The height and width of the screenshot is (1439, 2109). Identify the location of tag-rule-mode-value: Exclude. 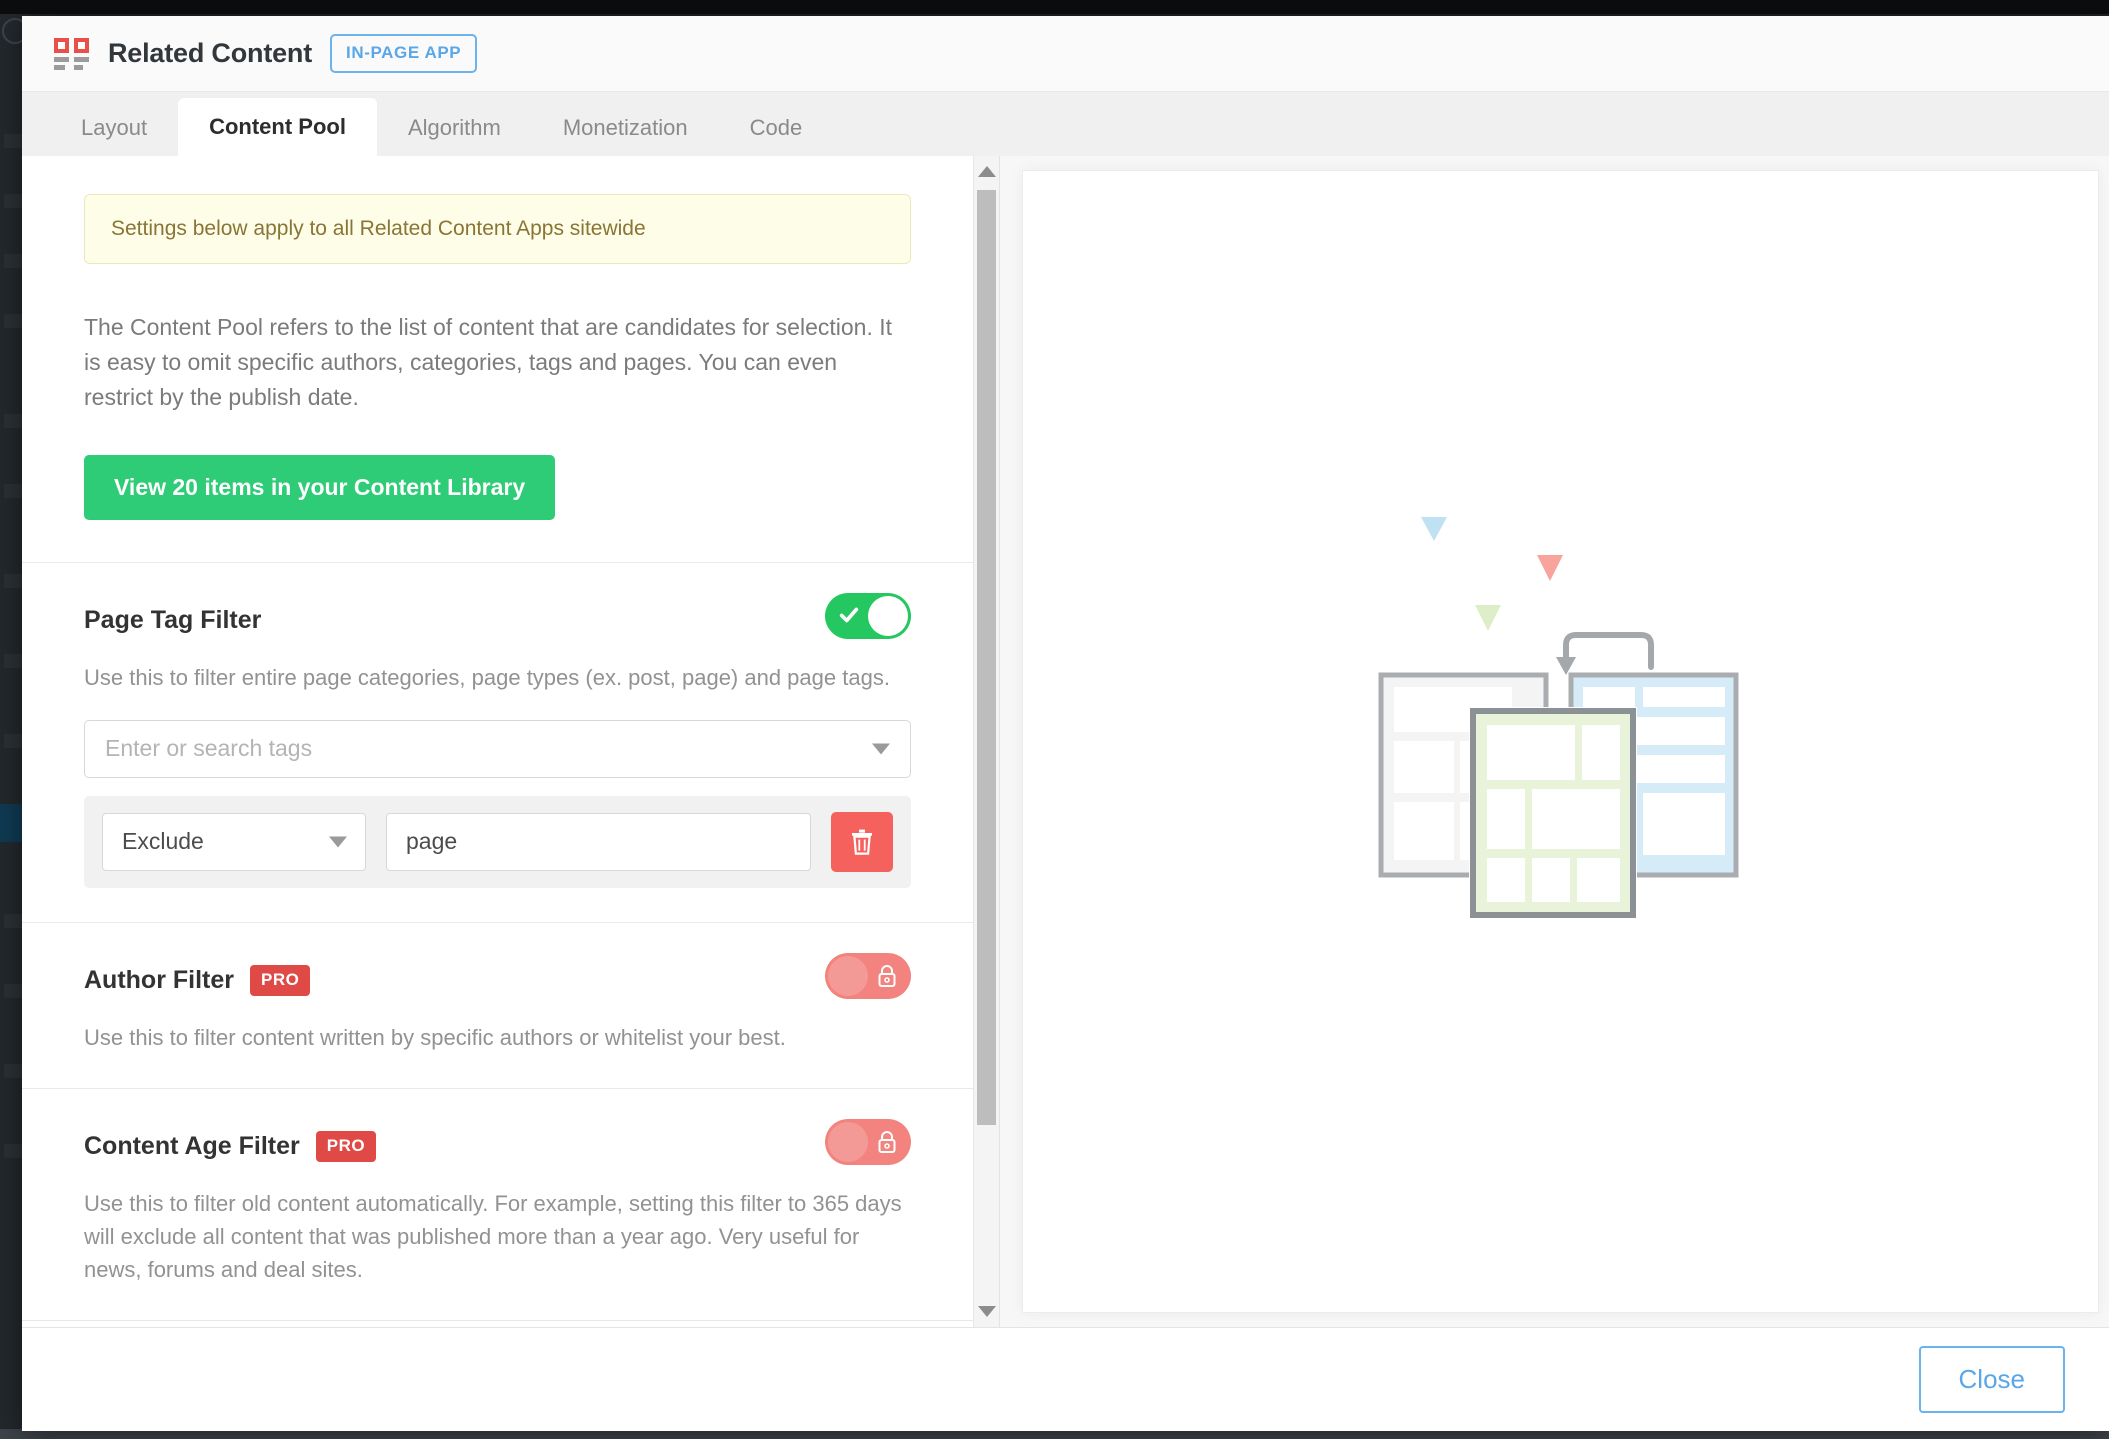
(163, 841).